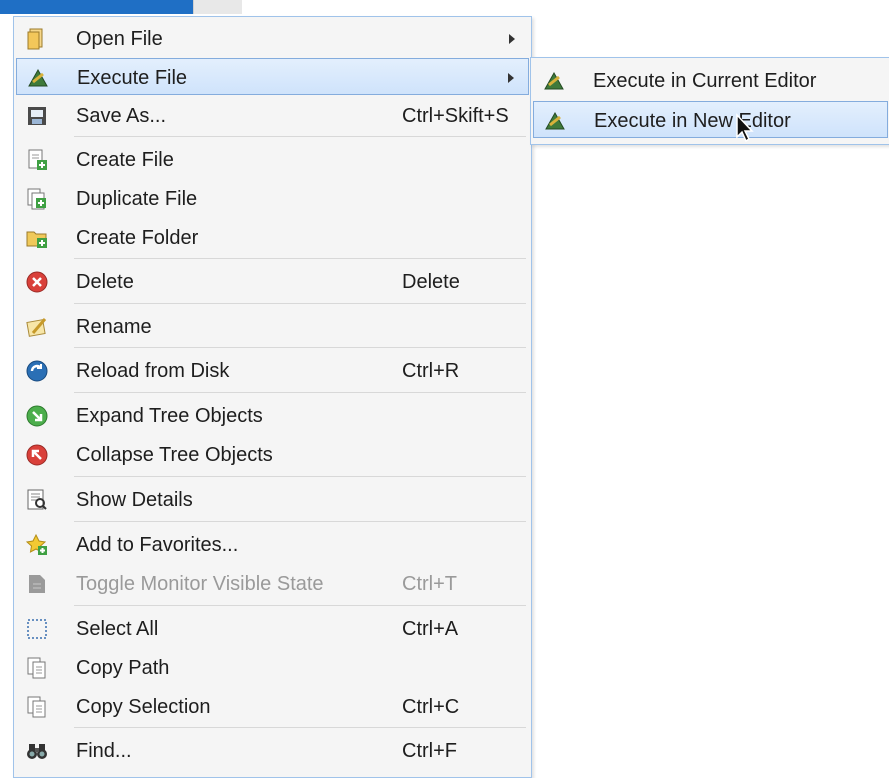 The width and height of the screenshot is (889, 778). Describe the element at coordinates (37, 751) in the screenshot. I see `binoculars-icon` at that location.